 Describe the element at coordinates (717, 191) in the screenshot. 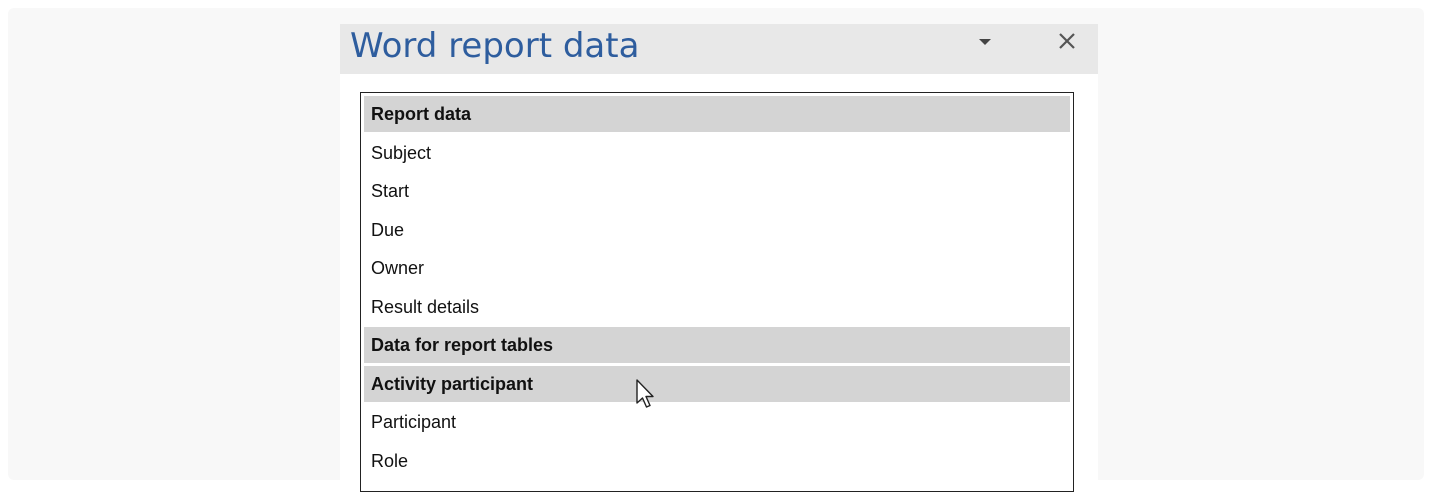

I see `list-item-start: Start` at that location.